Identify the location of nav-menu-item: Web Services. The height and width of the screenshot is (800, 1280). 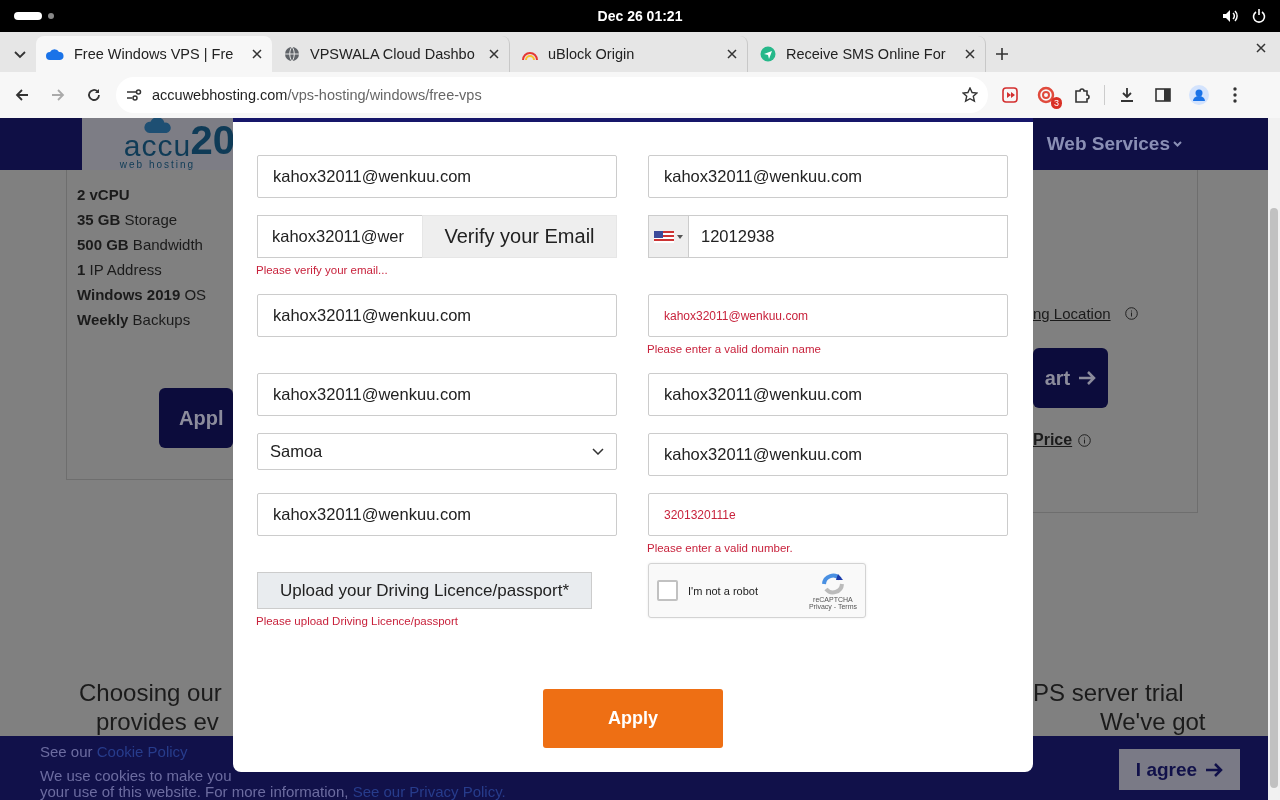
(1108, 144).